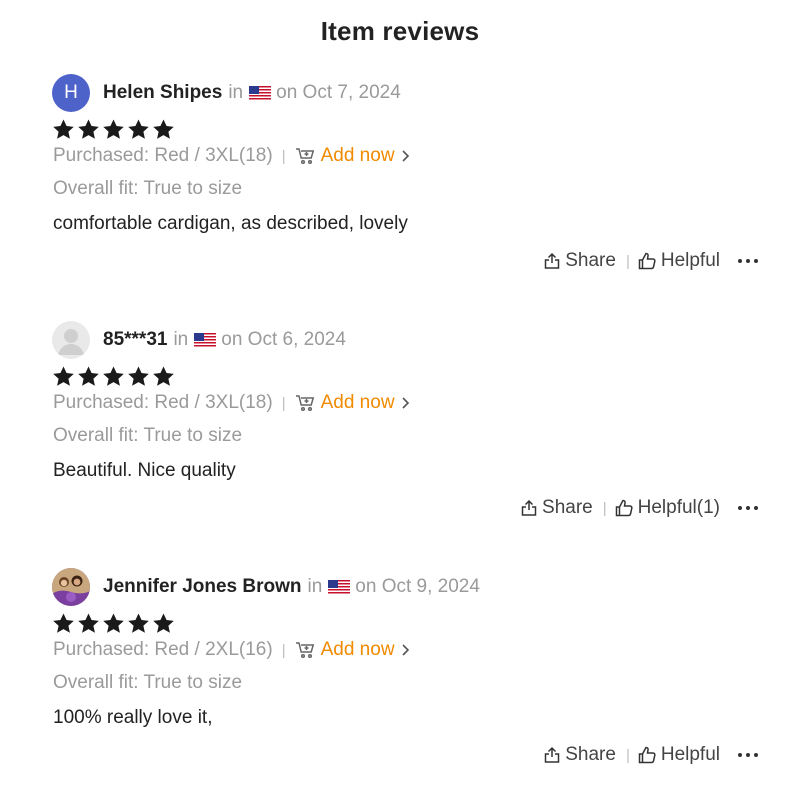  I want to click on review-comment: 100% really love it,, so click(133, 717).